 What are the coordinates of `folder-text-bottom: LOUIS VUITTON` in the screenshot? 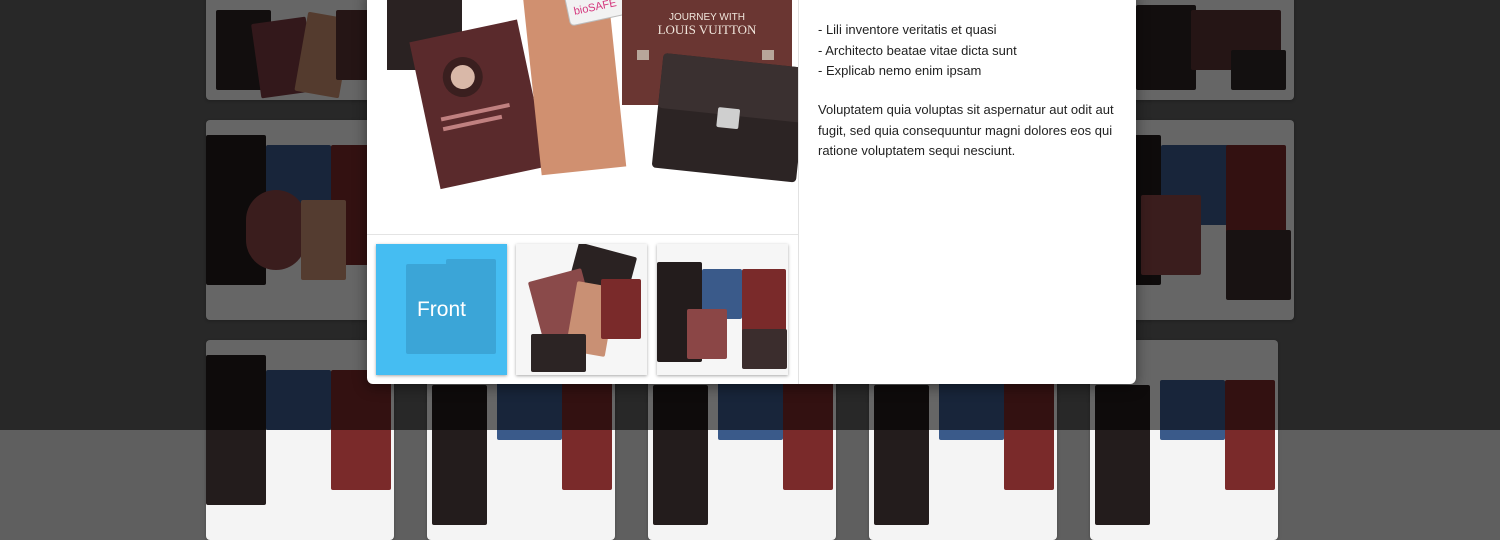 It's located at (707, 29).